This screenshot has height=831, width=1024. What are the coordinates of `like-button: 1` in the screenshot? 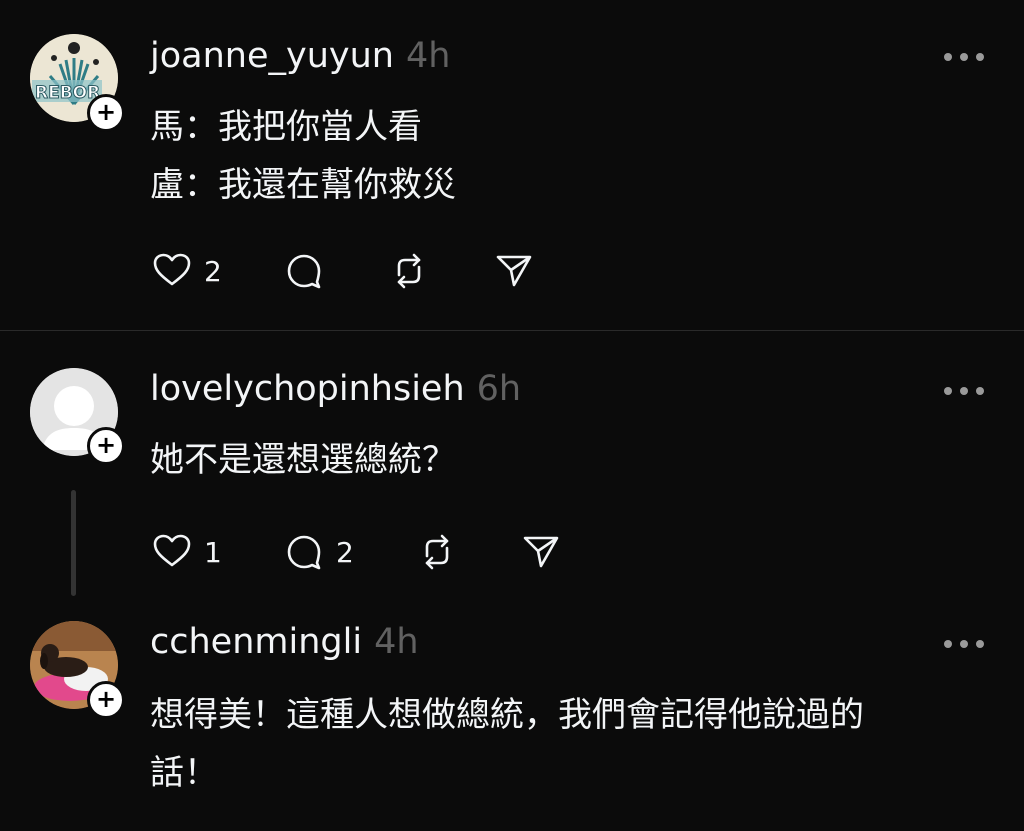 It's located at (187, 552).